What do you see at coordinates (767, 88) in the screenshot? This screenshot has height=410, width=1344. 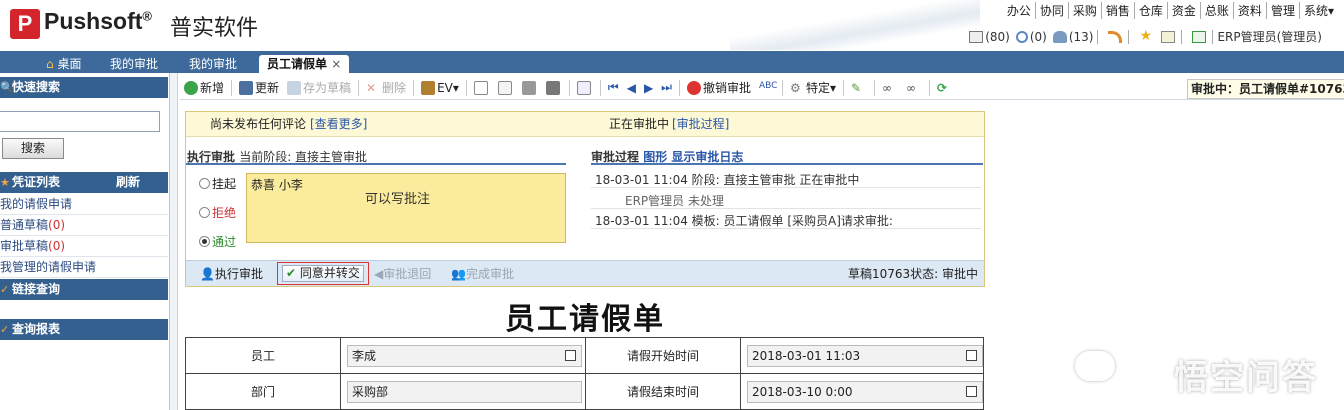 I see `spellcheck-button: ABC` at bounding box center [767, 88].